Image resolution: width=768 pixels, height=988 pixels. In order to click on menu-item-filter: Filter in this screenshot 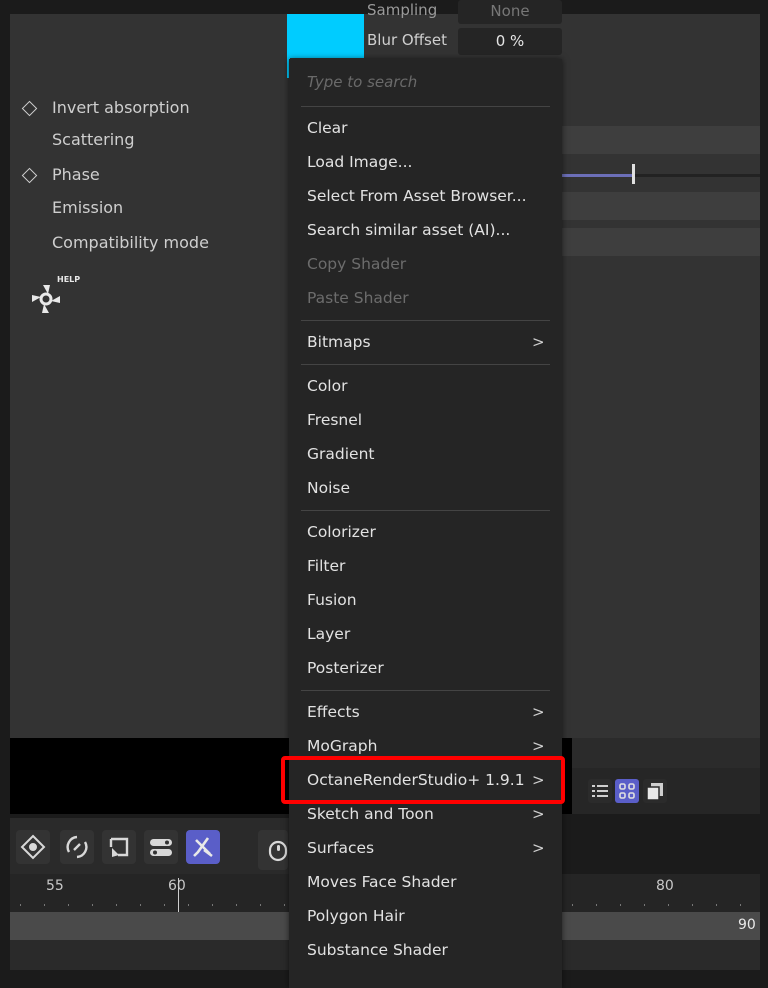, I will do `click(326, 566)`.